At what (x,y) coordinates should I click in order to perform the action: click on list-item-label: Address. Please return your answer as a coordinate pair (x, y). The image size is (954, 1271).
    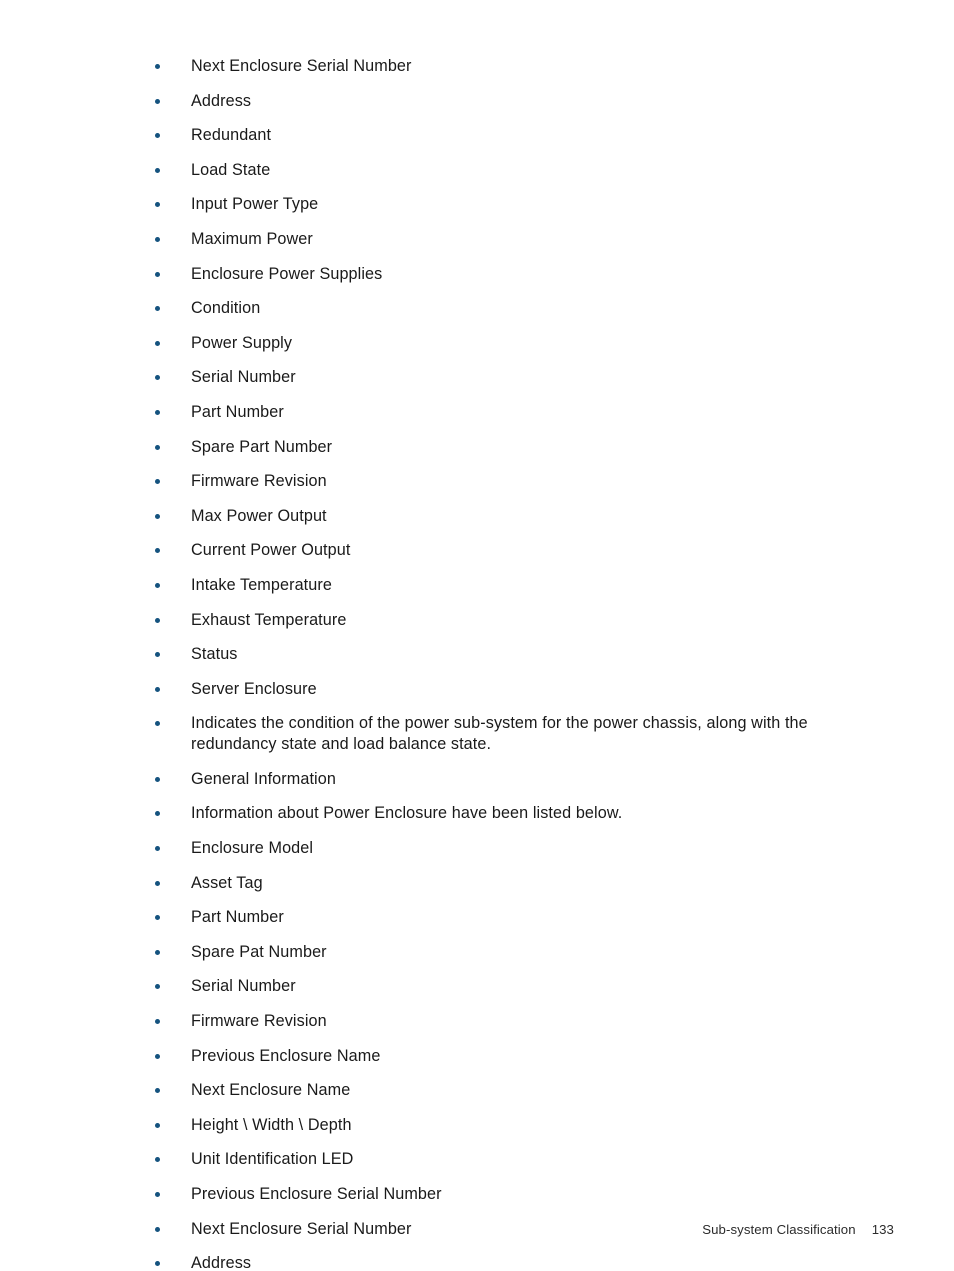
    Looking at the image, I should click on (221, 1262).